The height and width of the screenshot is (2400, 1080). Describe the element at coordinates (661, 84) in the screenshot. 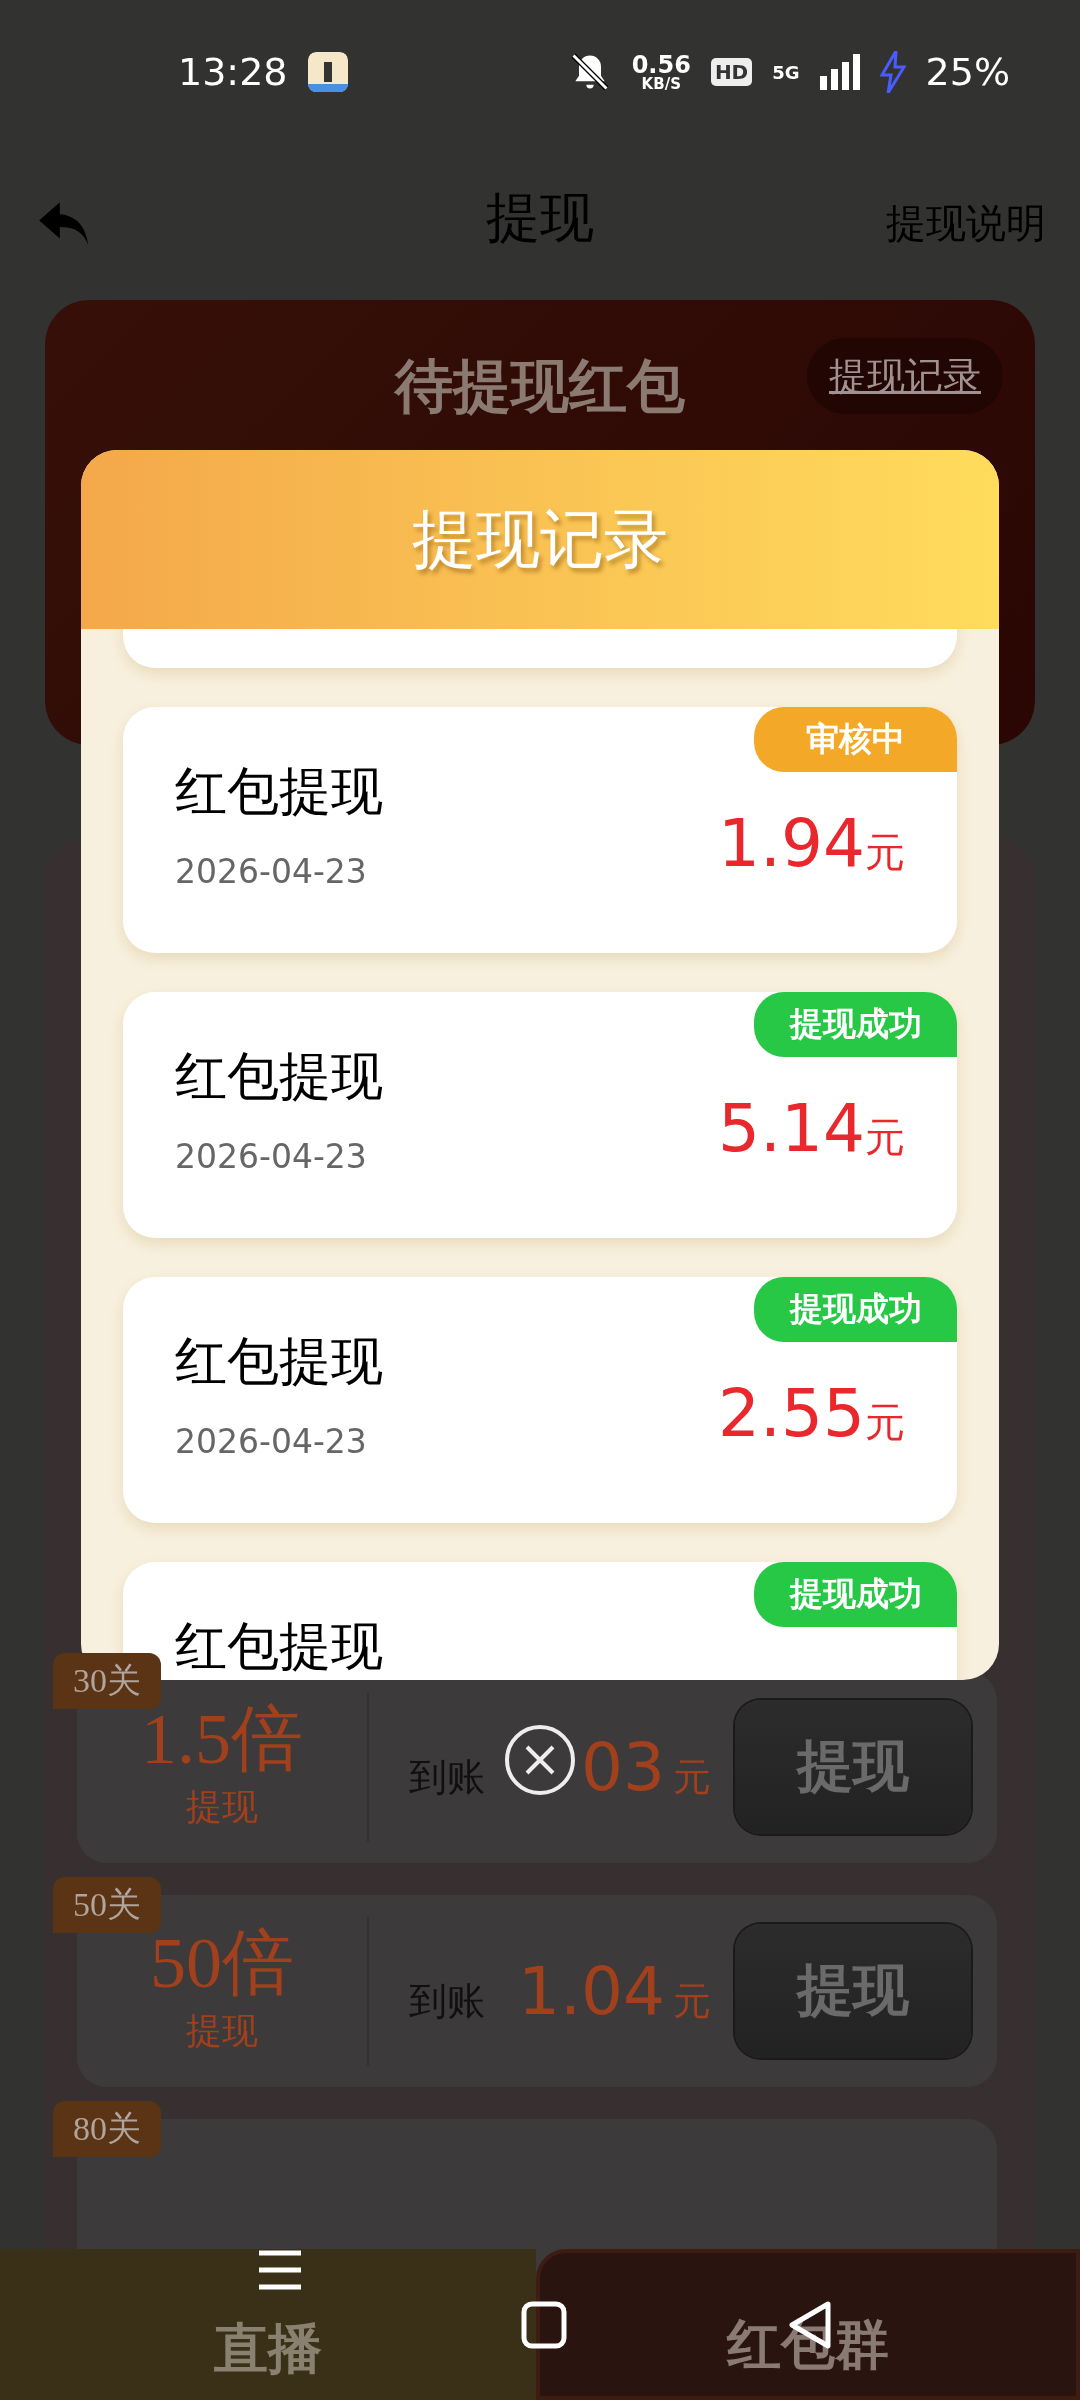

I see `net-speed-unit: KB/S` at that location.